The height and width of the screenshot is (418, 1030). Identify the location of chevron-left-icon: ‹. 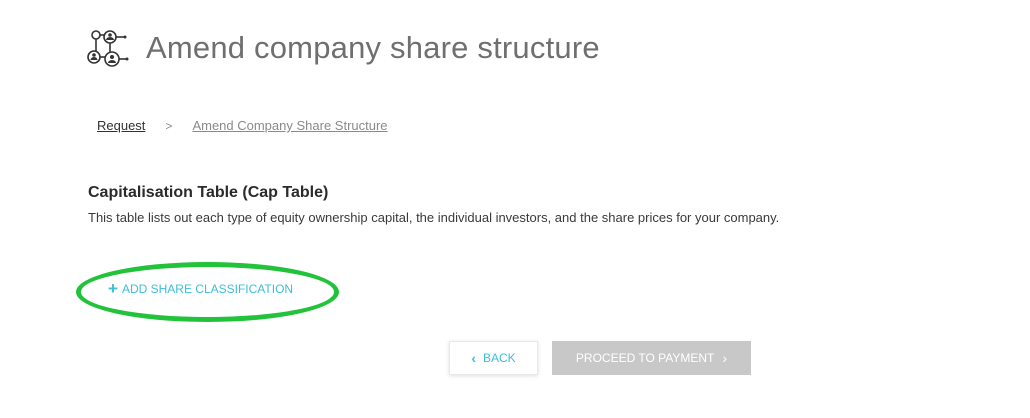
(473, 358).